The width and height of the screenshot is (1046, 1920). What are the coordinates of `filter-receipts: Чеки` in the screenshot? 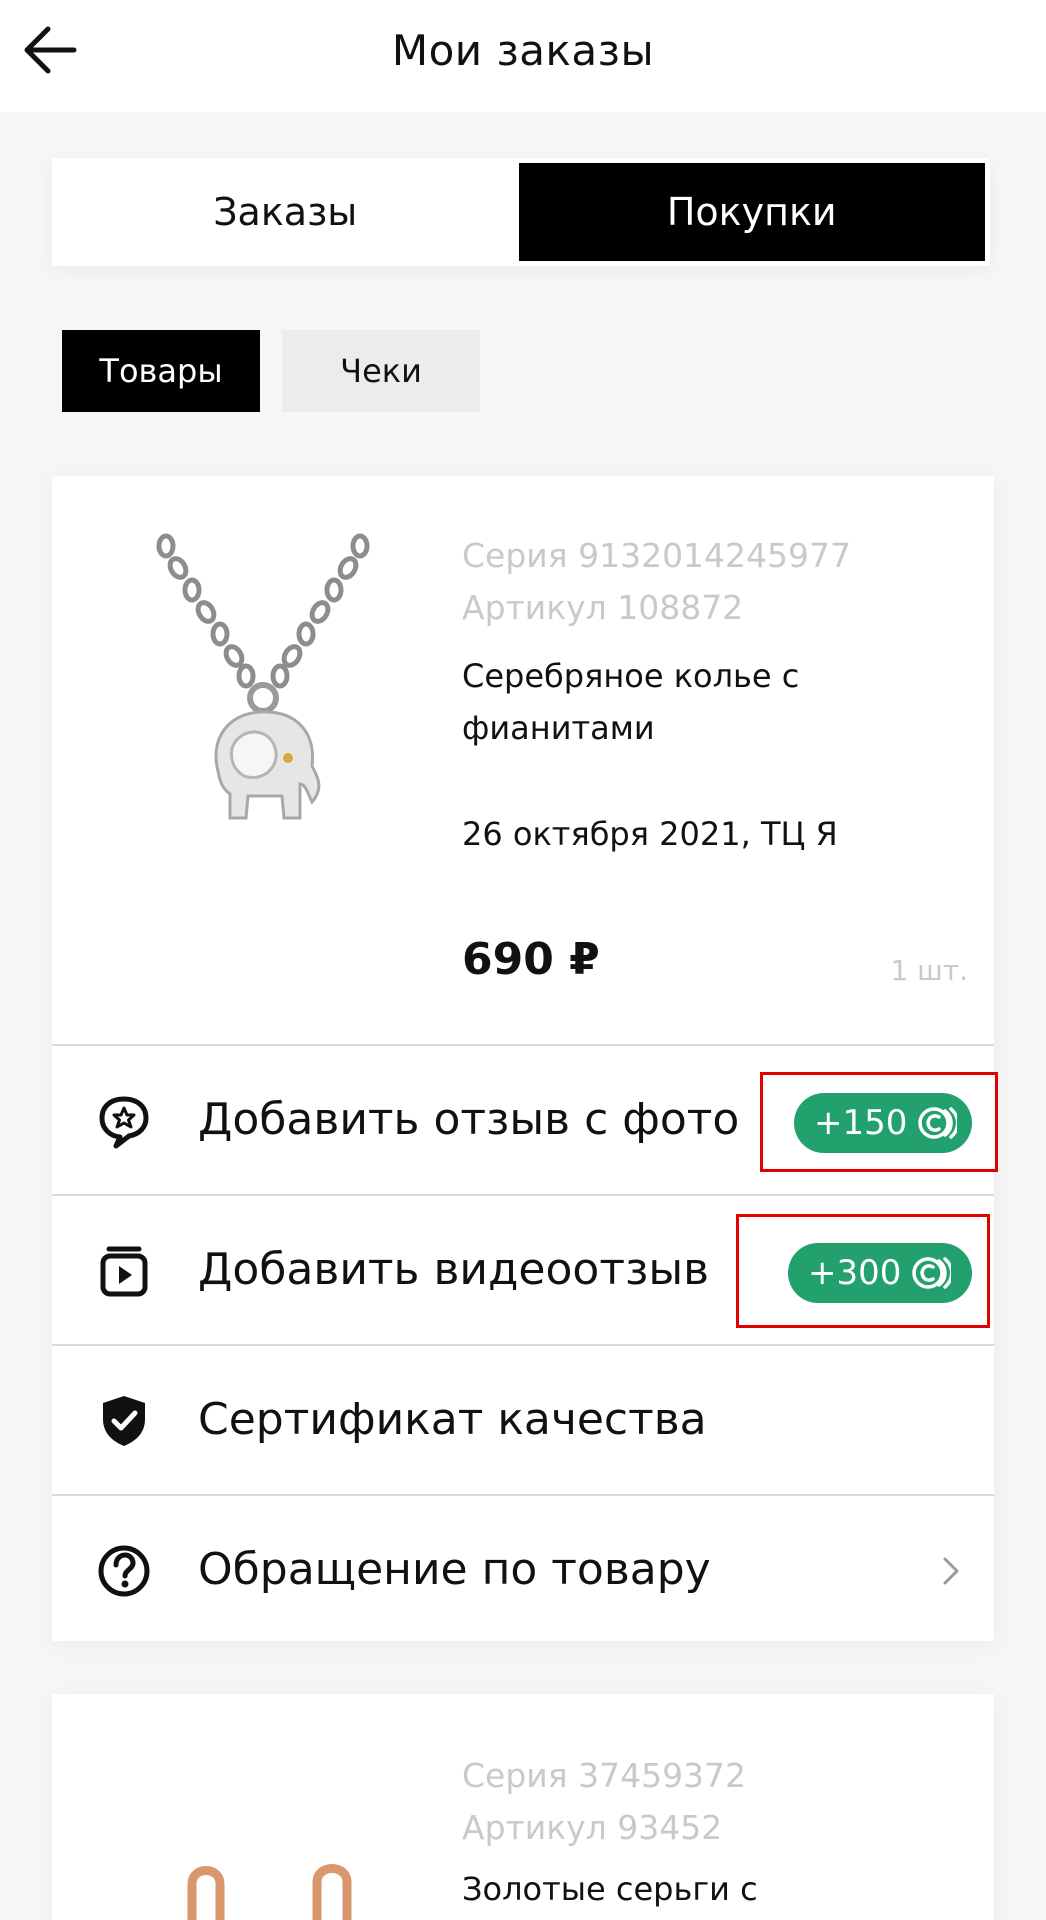 It's located at (381, 371).